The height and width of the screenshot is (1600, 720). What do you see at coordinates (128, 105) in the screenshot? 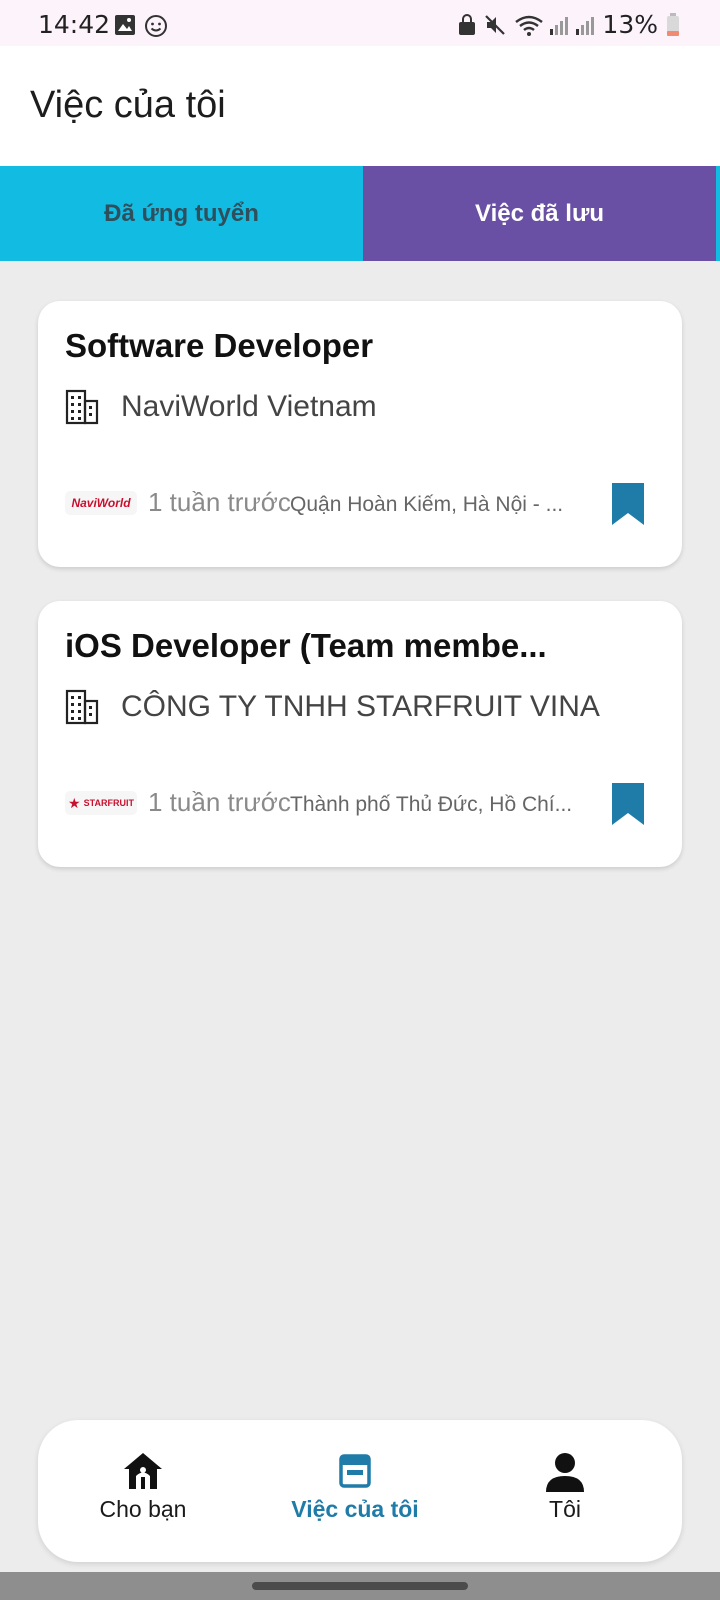
I see `page-title: Việc của tôi` at bounding box center [128, 105].